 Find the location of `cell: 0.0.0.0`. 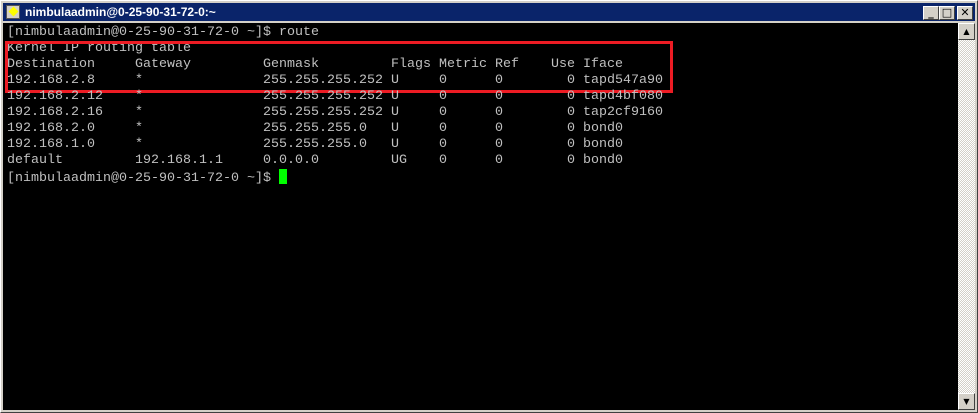

cell: 0.0.0.0 is located at coordinates (291, 160).